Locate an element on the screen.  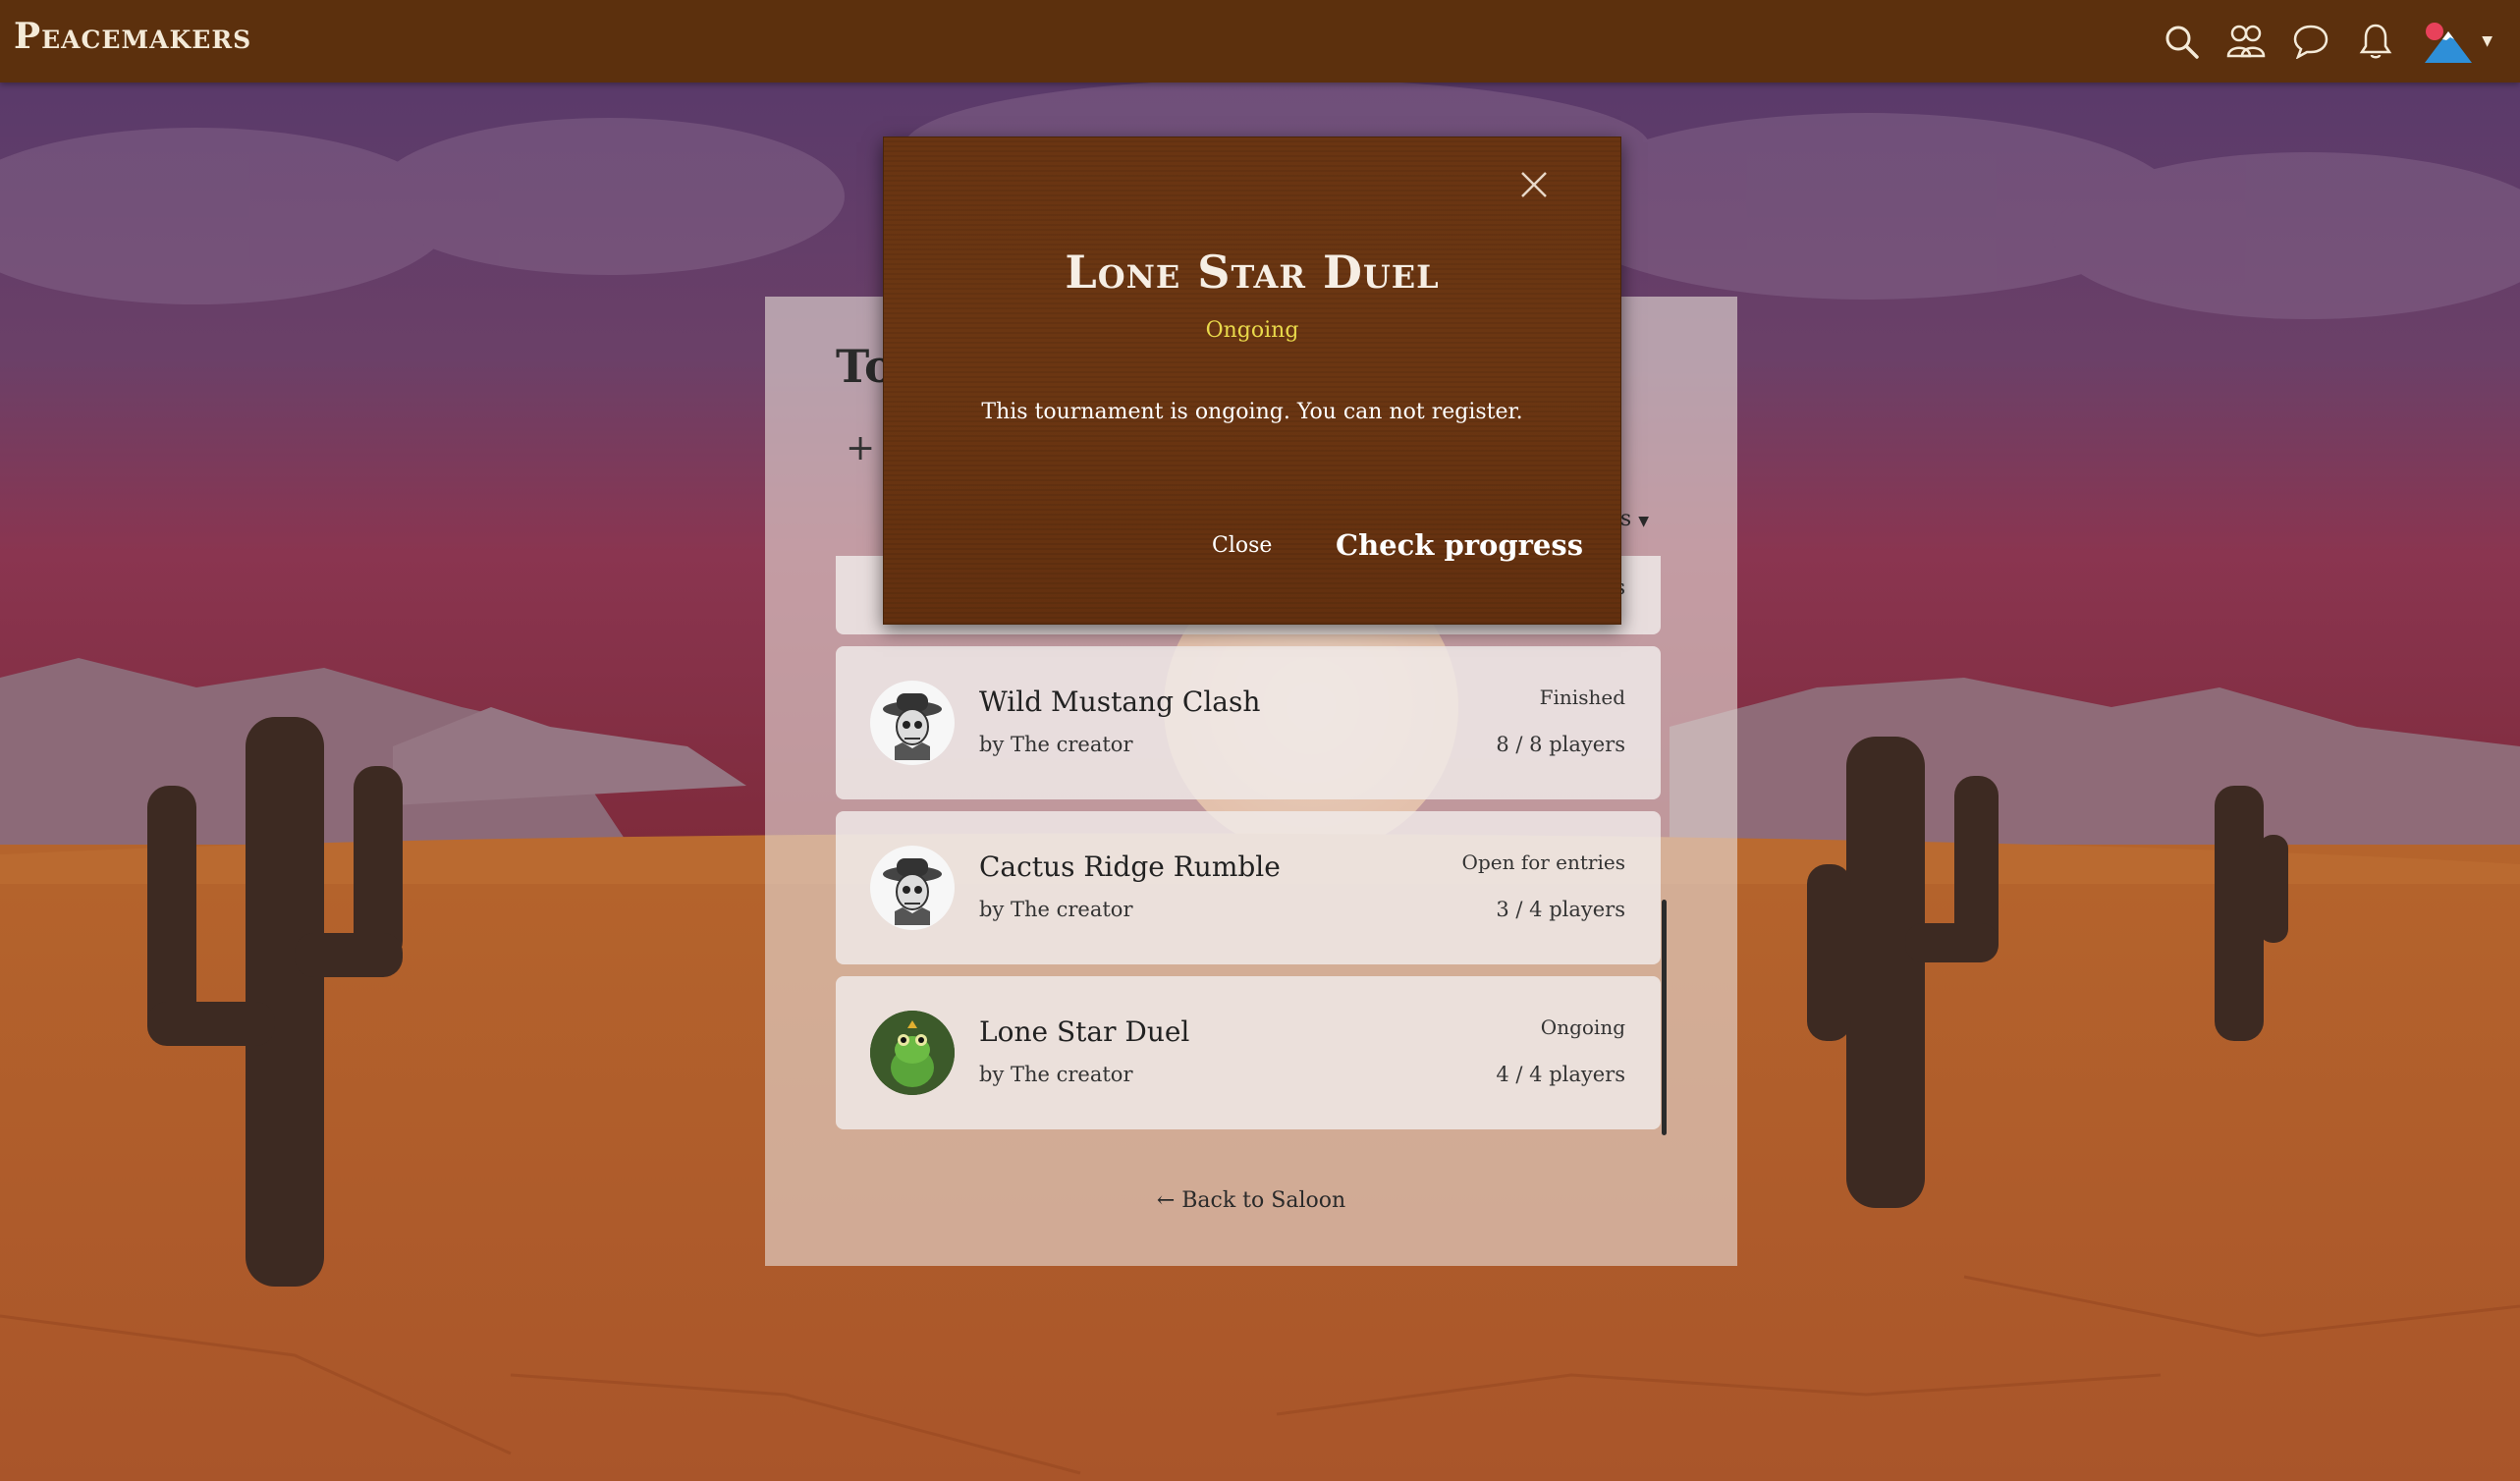
frog-avatar is located at coordinates (912, 1053).